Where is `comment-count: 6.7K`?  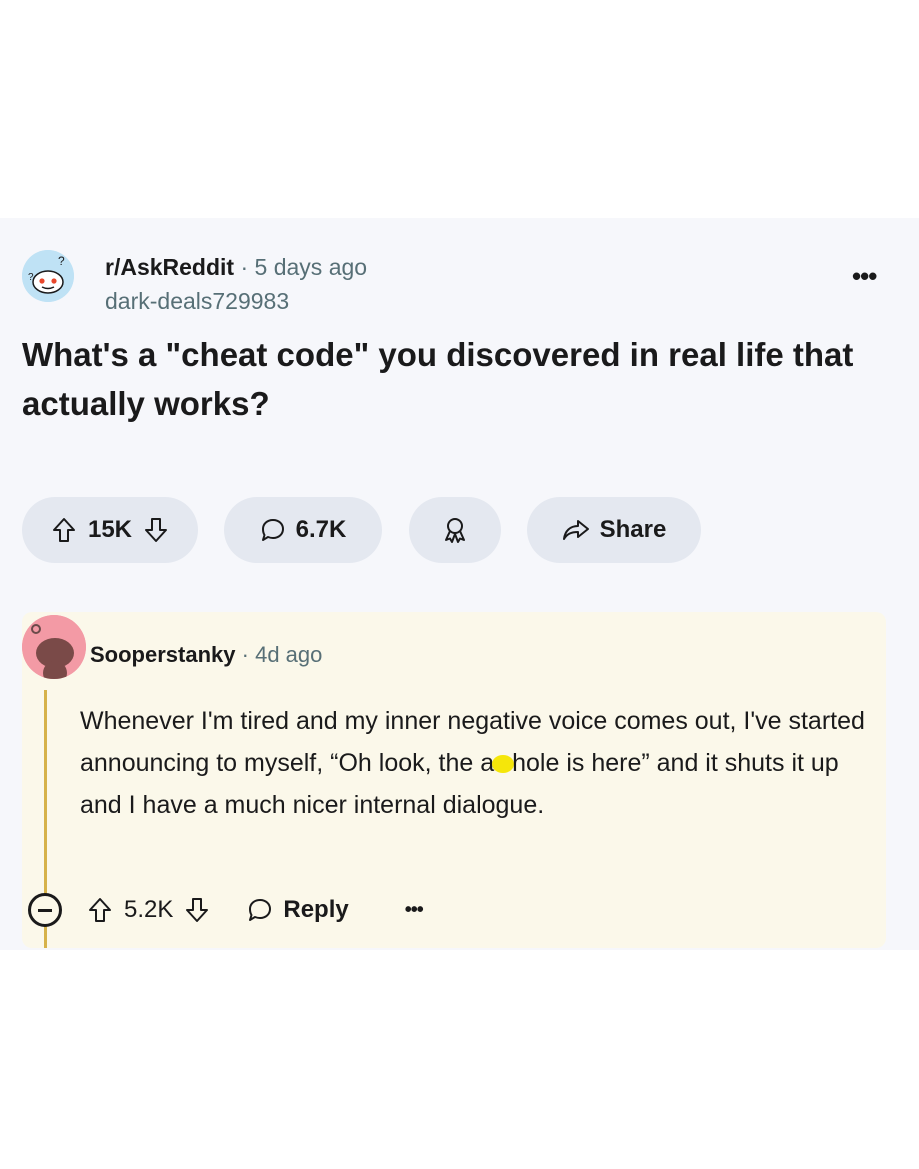
comment-count: 6.7K is located at coordinates (321, 529).